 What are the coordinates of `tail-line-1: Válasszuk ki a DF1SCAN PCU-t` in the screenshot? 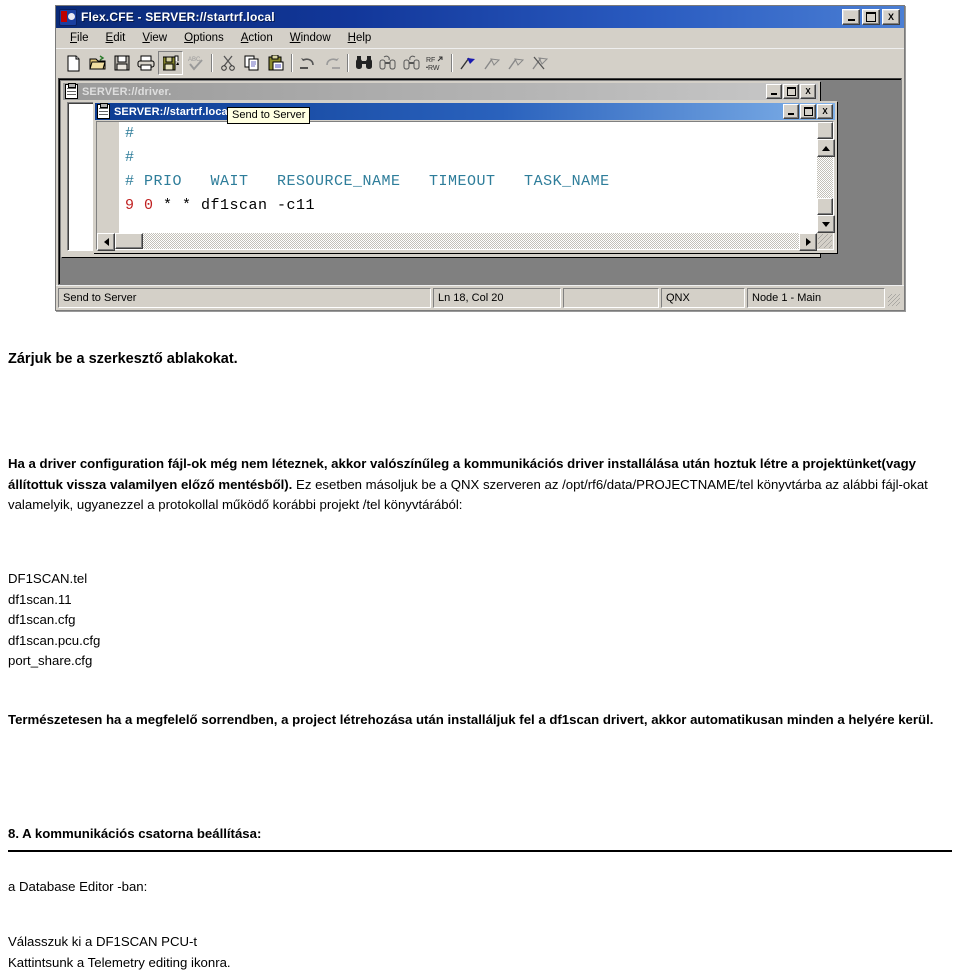 It's located at (103, 941).